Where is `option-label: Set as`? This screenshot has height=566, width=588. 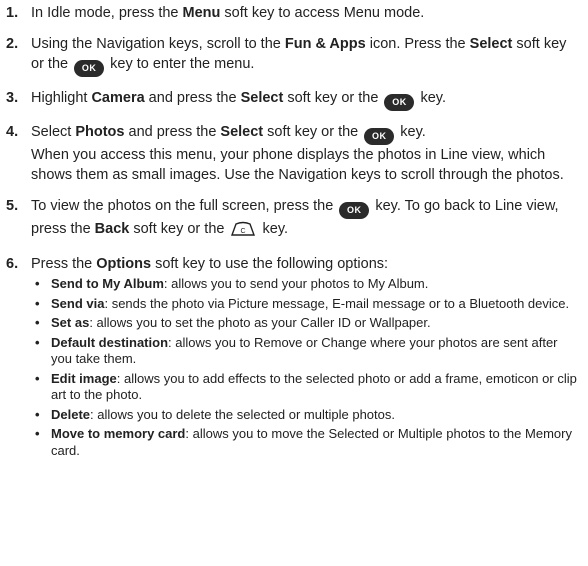 option-label: Set as is located at coordinates (70, 322).